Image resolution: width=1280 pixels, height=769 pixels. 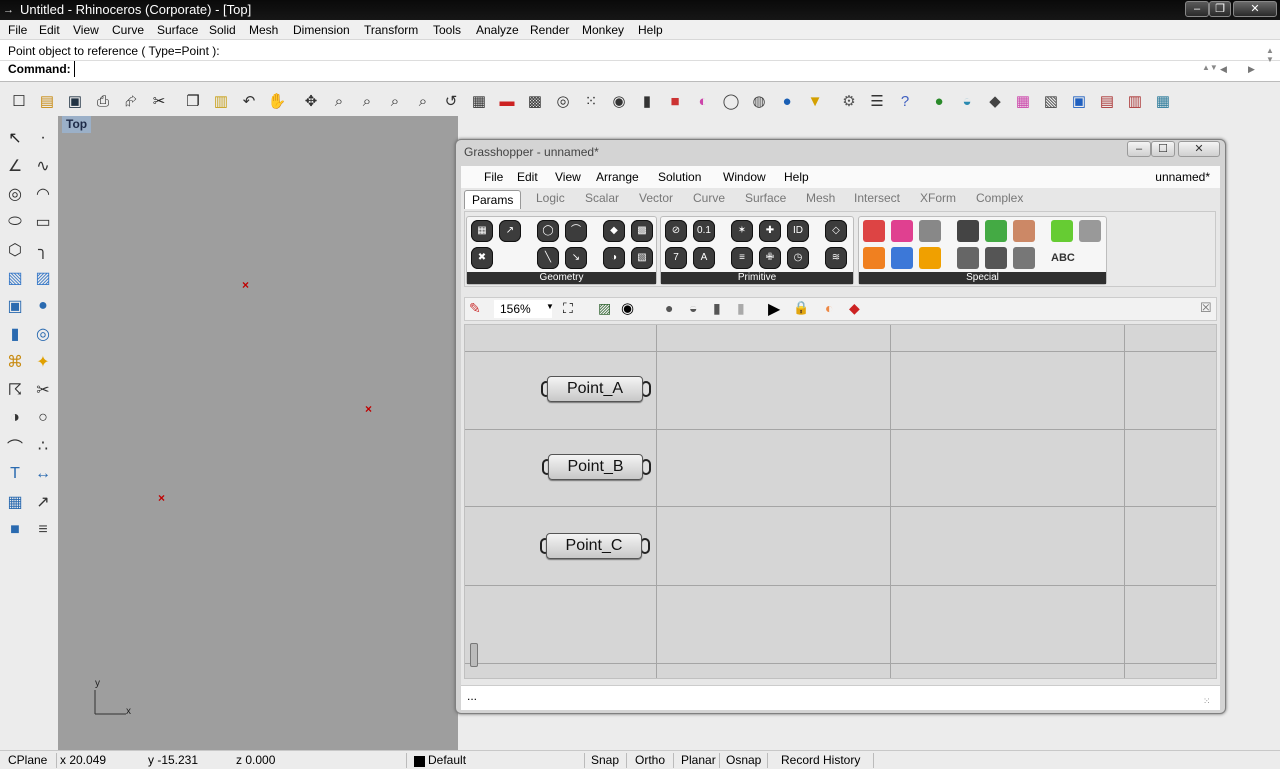 What do you see at coordinates (277, 101) in the screenshot?
I see `pan-hand-icon: ✋` at bounding box center [277, 101].